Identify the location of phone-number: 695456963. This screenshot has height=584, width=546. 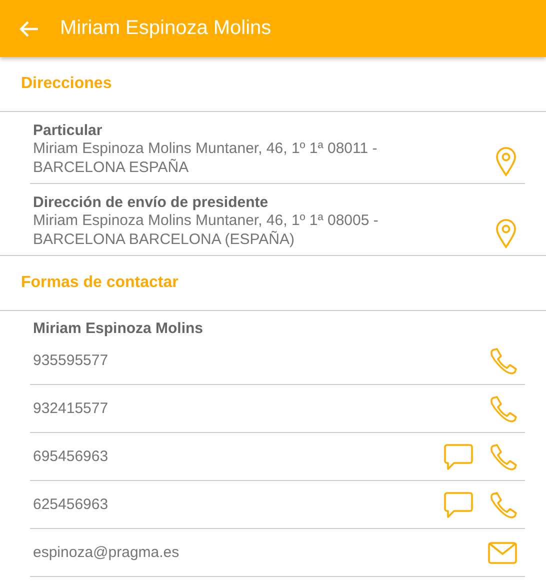
(71, 456).